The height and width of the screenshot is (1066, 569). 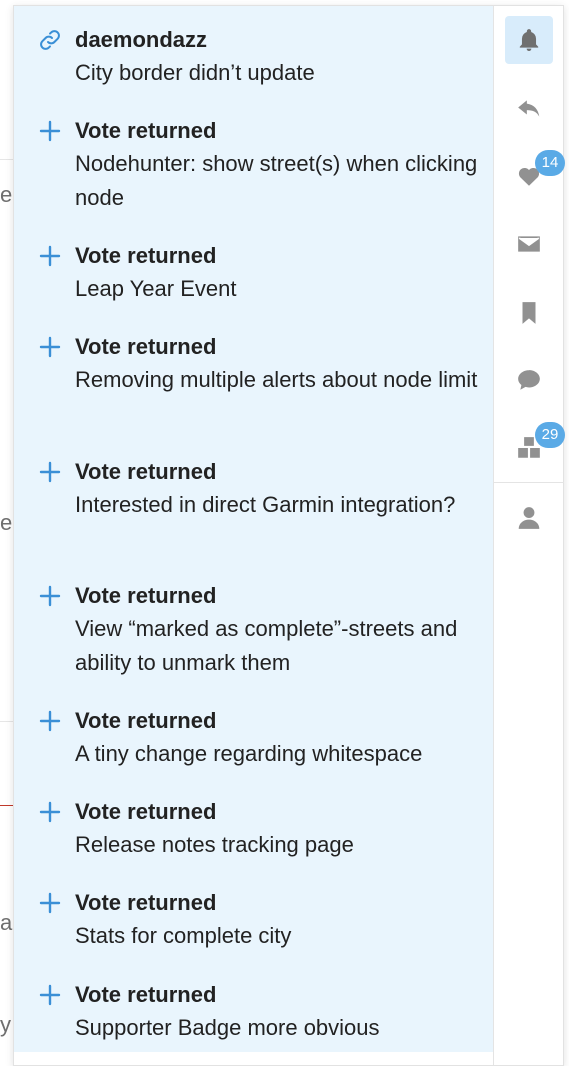 What do you see at coordinates (550, 435) in the screenshot?
I see `badges-count-badge: 29` at bounding box center [550, 435].